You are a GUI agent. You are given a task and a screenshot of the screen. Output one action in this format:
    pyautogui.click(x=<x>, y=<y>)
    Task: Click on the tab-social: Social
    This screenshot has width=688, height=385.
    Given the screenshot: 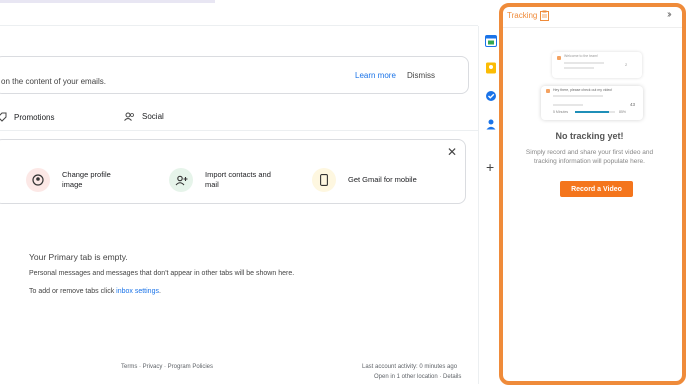 What is the action you would take?
    pyautogui.click(x=144, y=116)
    